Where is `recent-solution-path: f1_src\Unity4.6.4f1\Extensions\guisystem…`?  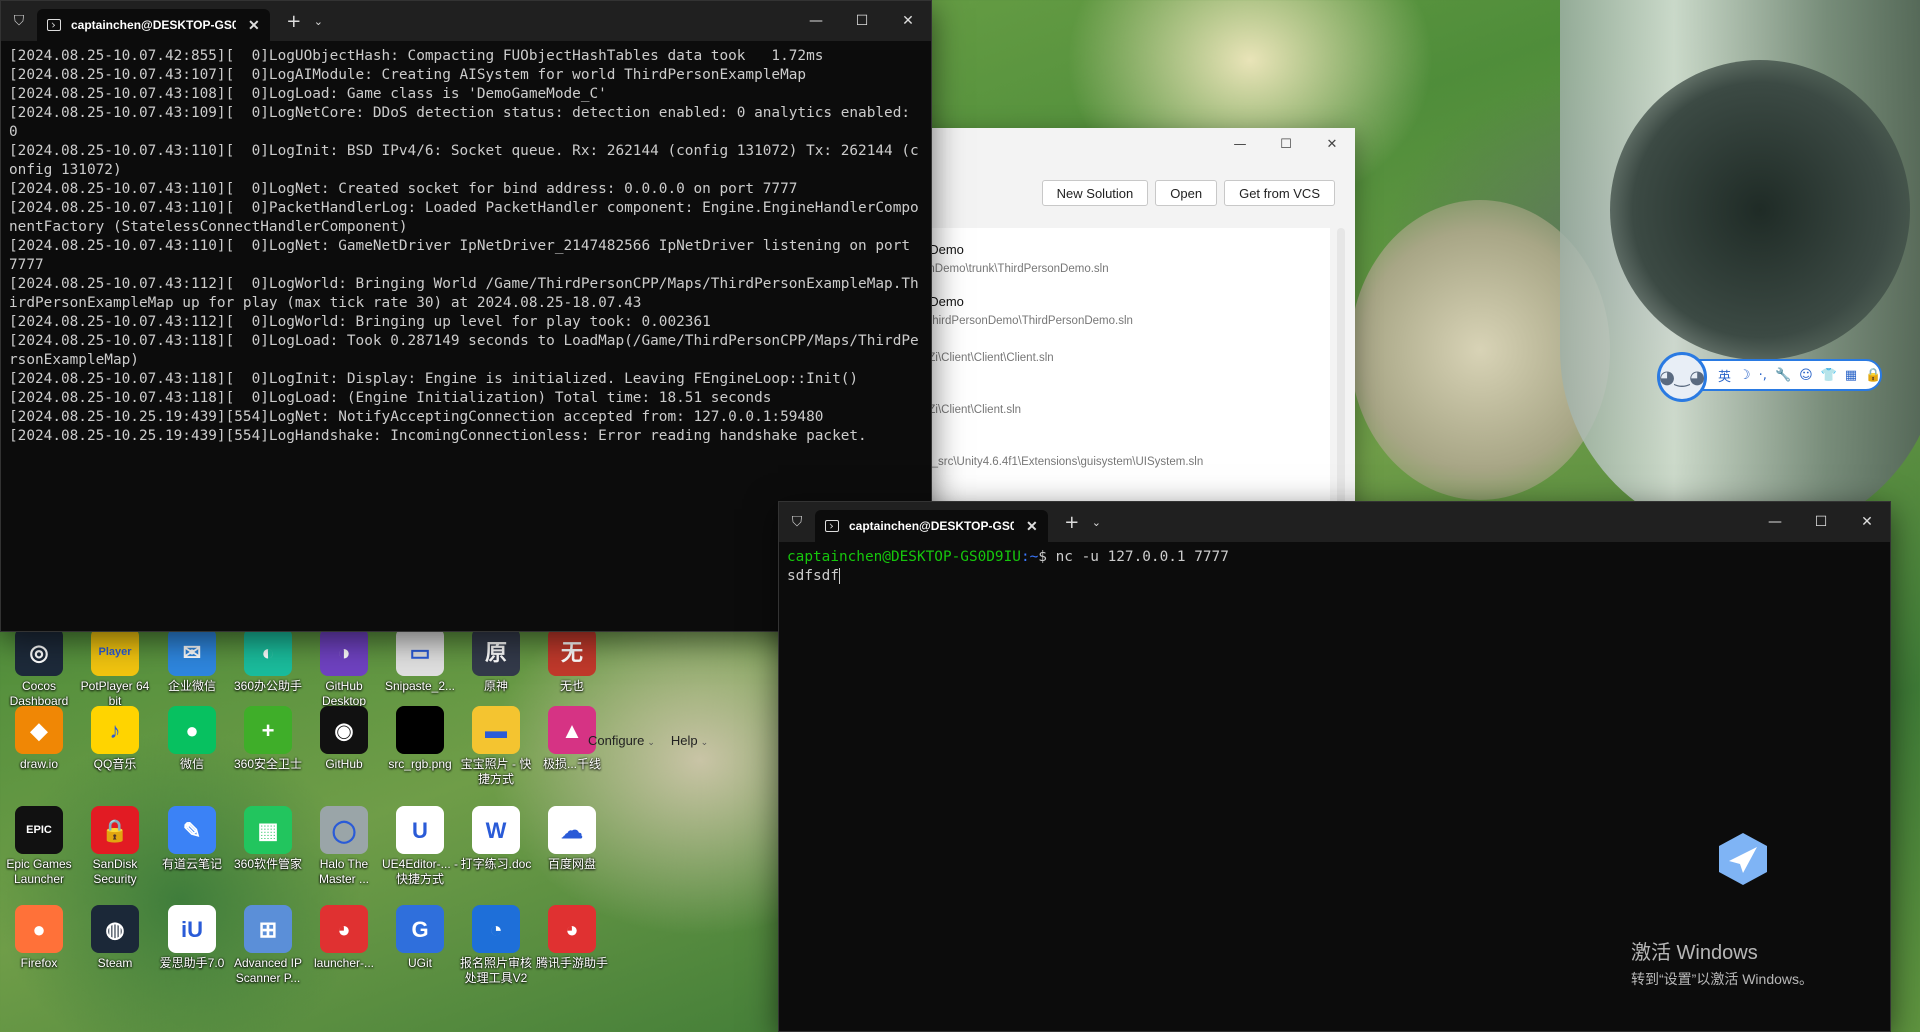
recent-solution-path: f1_src\Unity4.6.4f1\Extensions\guisystem… is located at coordinates (1063, 462).